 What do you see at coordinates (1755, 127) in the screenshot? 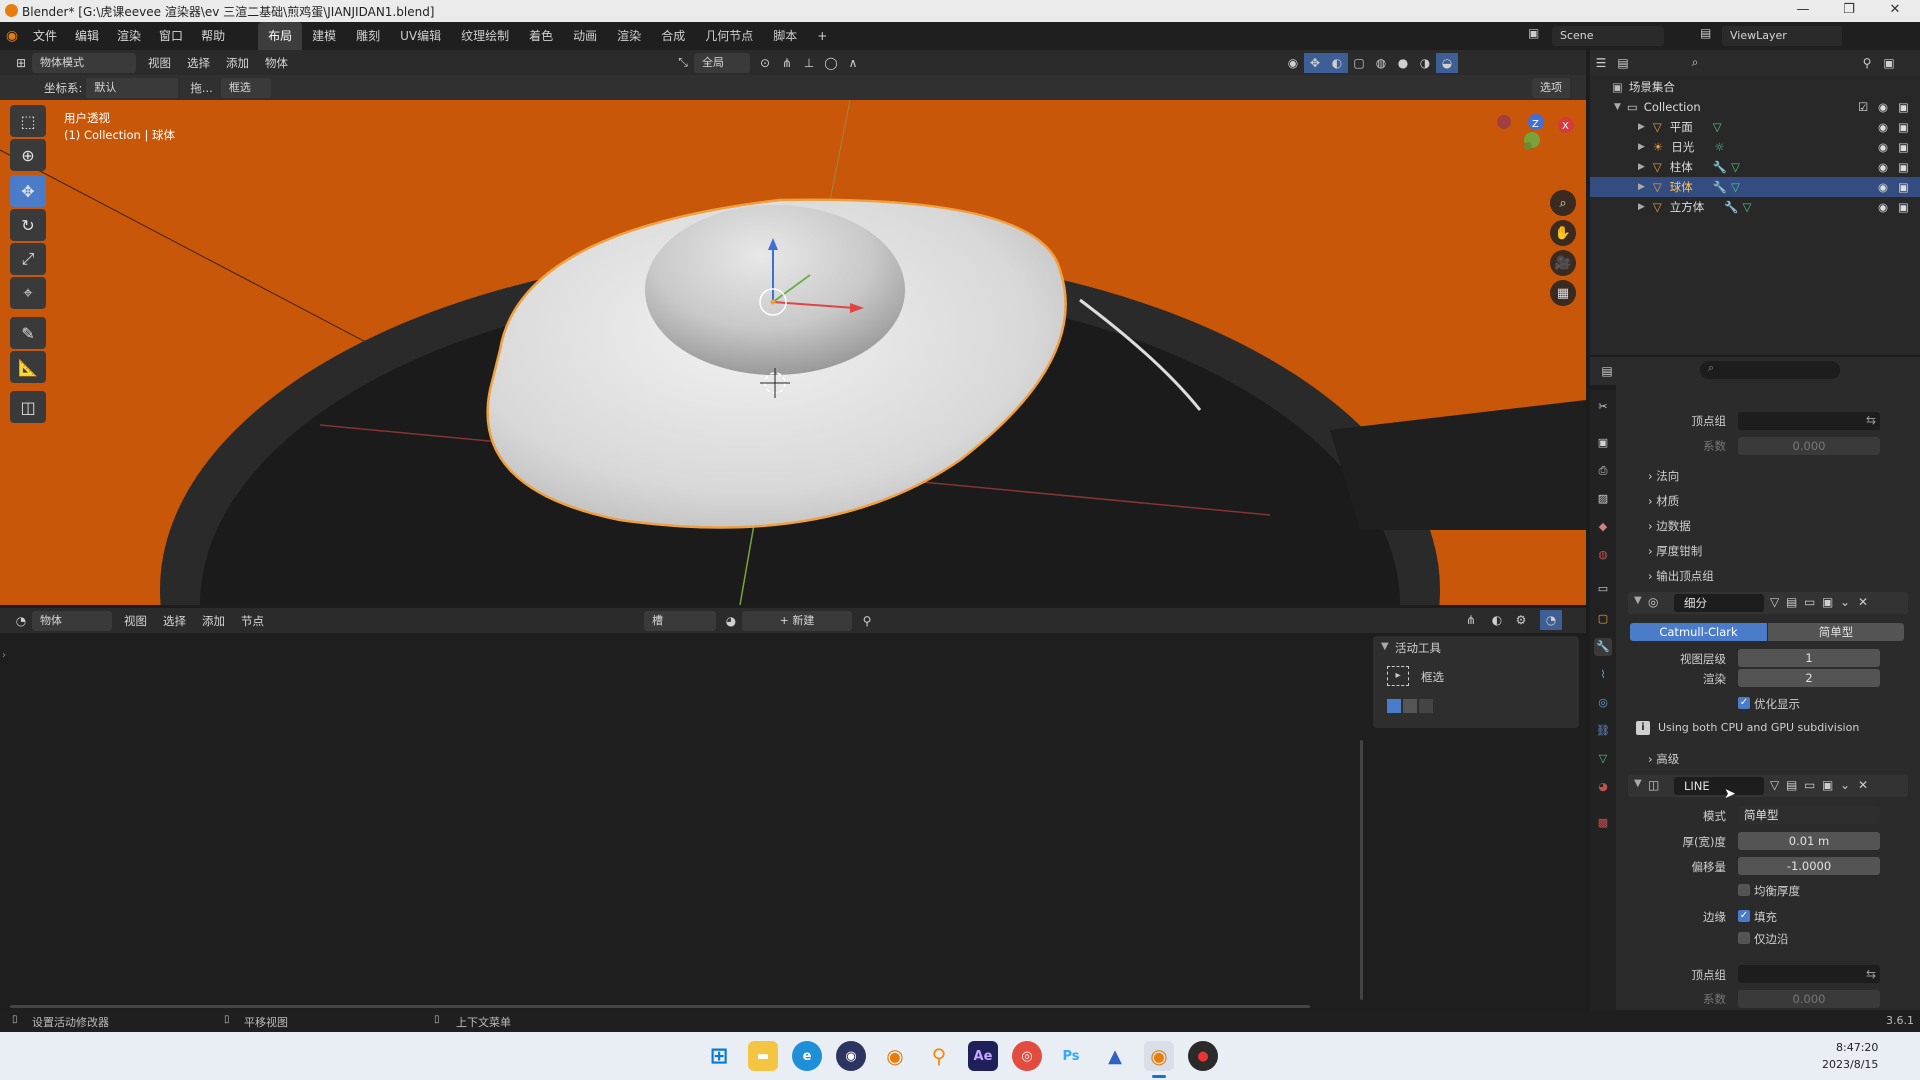
I see `outliner-item: ▶ ▽ 平面 ▽ ◉ ▣` at bounding box center [1755, 127].